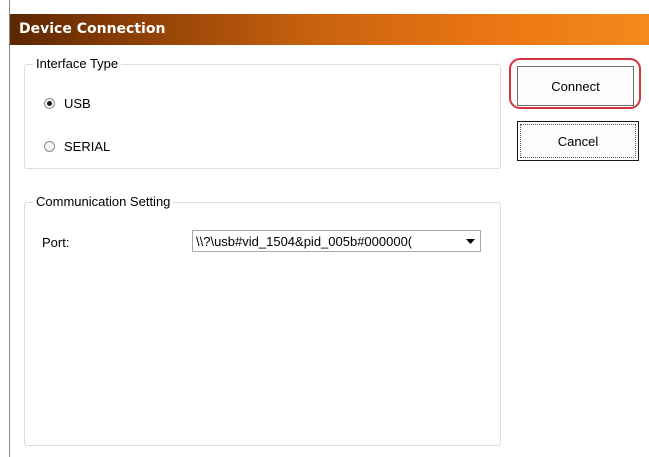  I want to click on radio-serial, so click(49, 146).